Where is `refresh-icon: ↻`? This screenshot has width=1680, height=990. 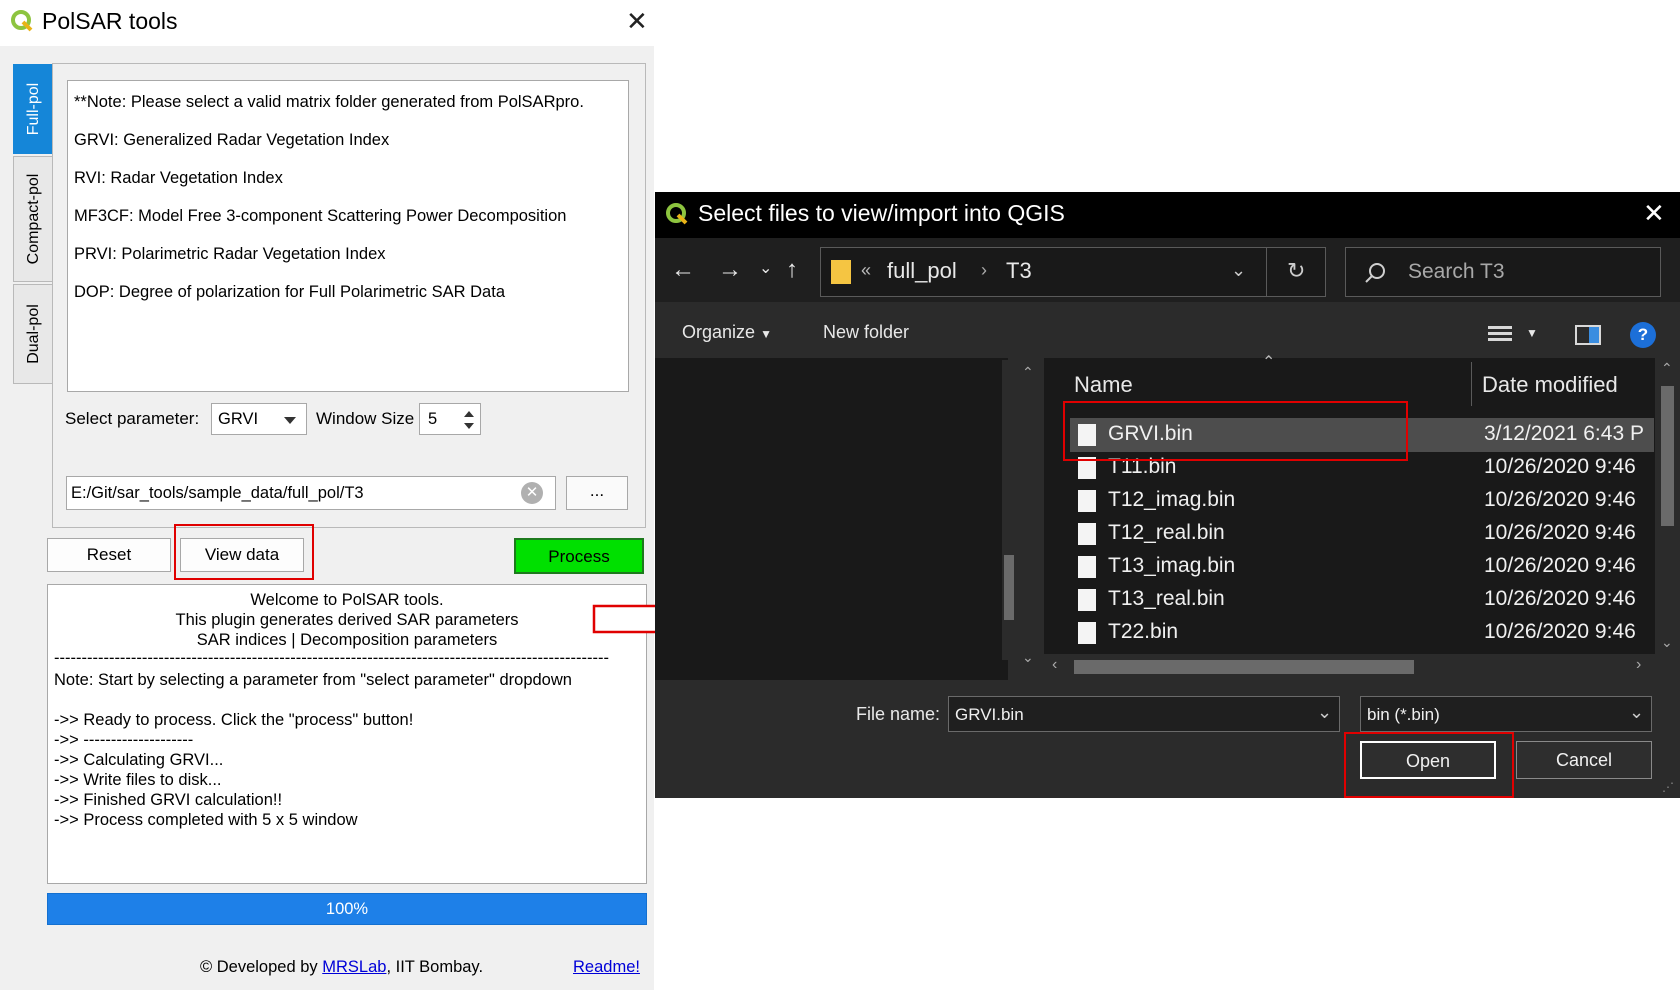 refresh-icon: ↻ is located at coordinates (1296, 271).